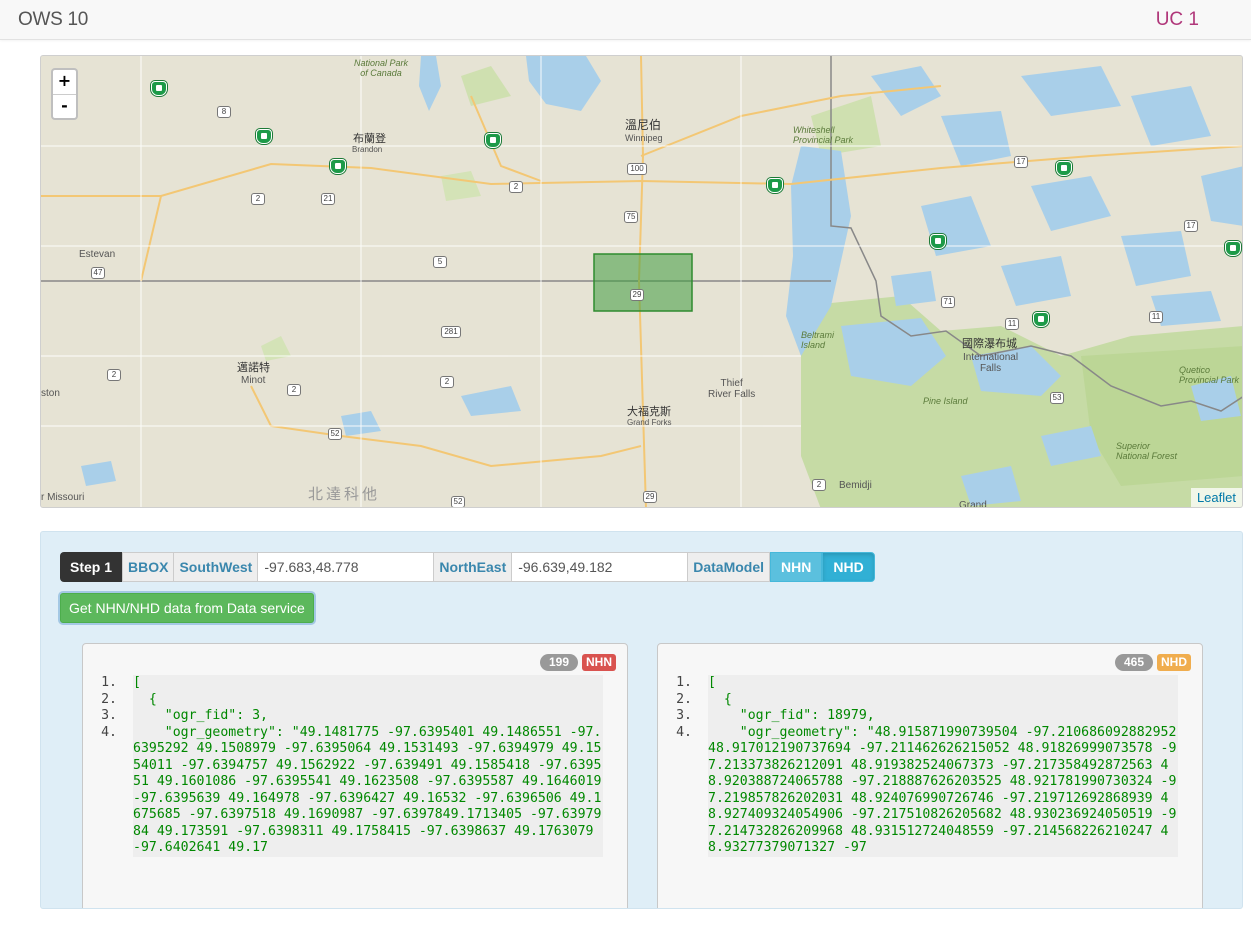  I want to click on map-label-estevan: Estevan, so click(97, 254).